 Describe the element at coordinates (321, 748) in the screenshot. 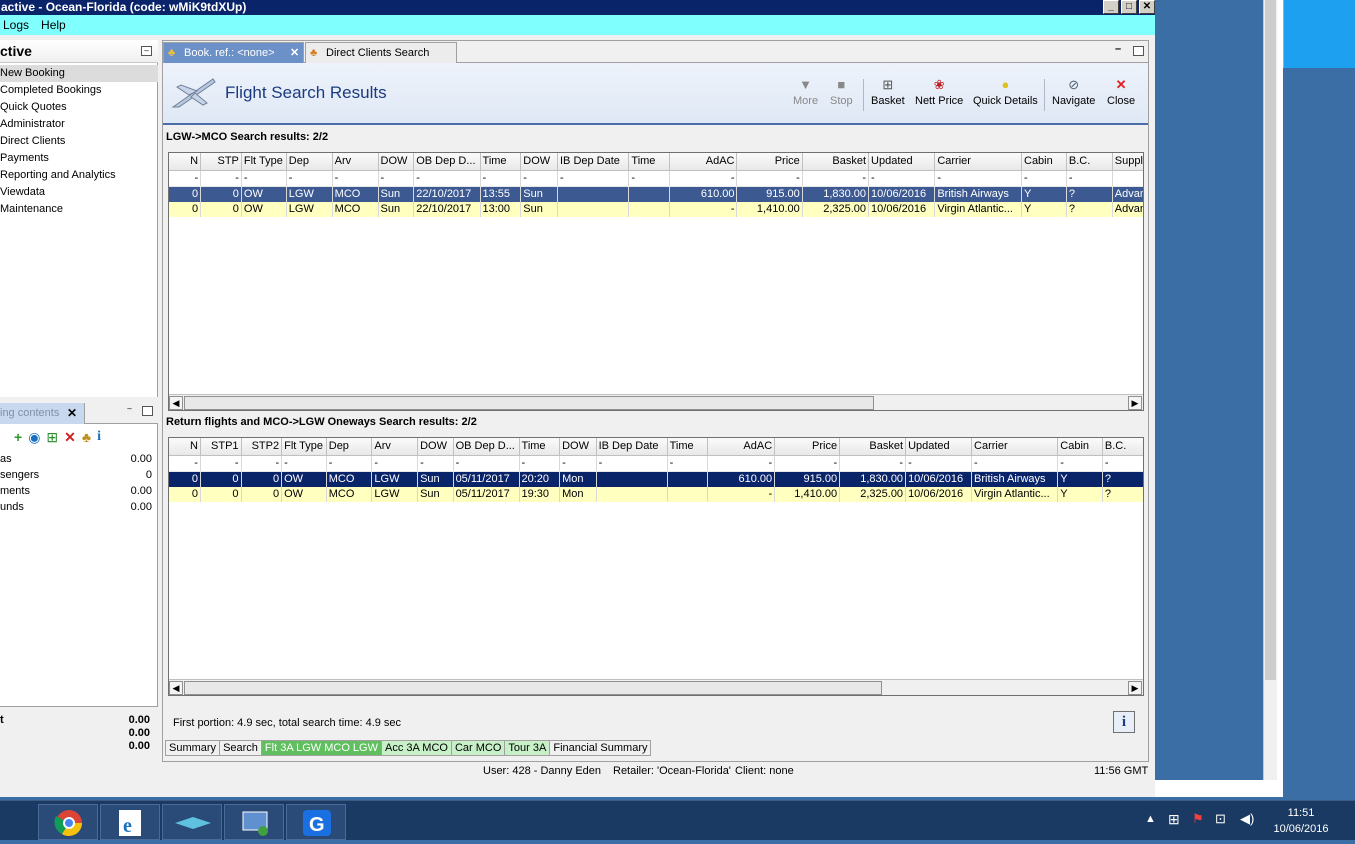

I see `tab-flight: Flt 3A LGW MCO LGW` at that location.